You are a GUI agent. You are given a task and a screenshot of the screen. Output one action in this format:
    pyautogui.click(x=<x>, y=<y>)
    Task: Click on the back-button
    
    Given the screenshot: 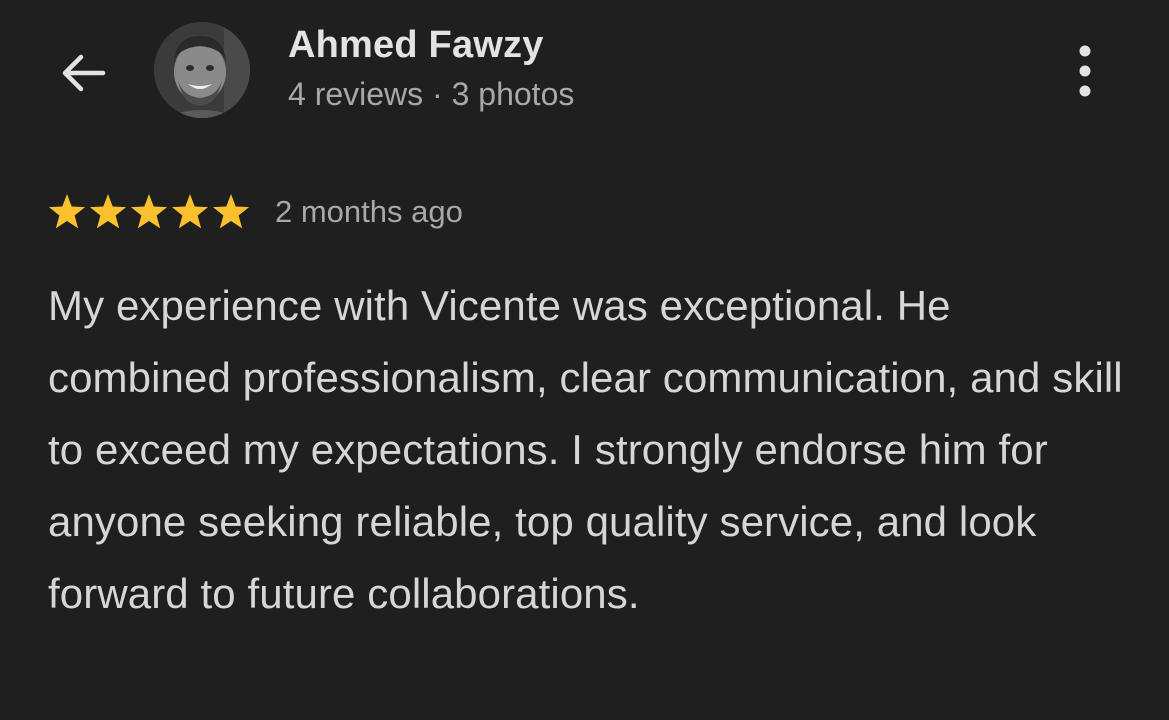 What is the action you would take?
    pyautogui.click(x=83, y=73)
    